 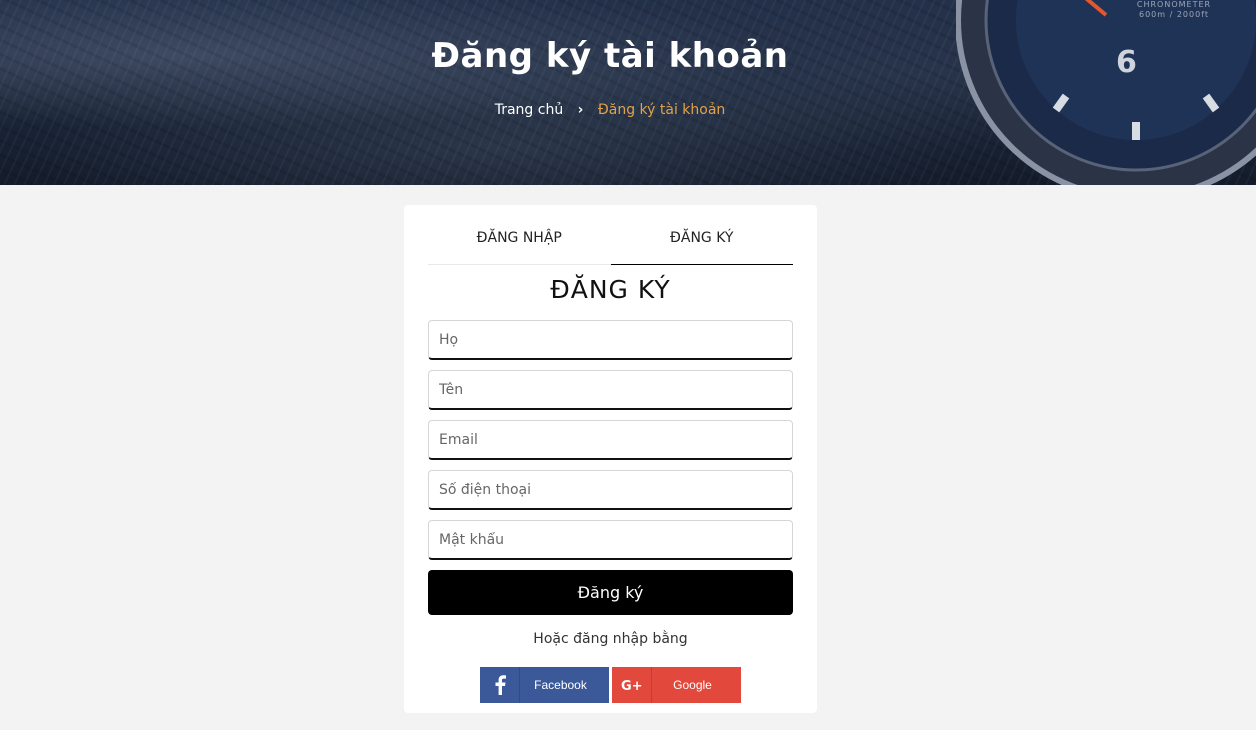 I want to click on password-field, so click(x=610, y=540).